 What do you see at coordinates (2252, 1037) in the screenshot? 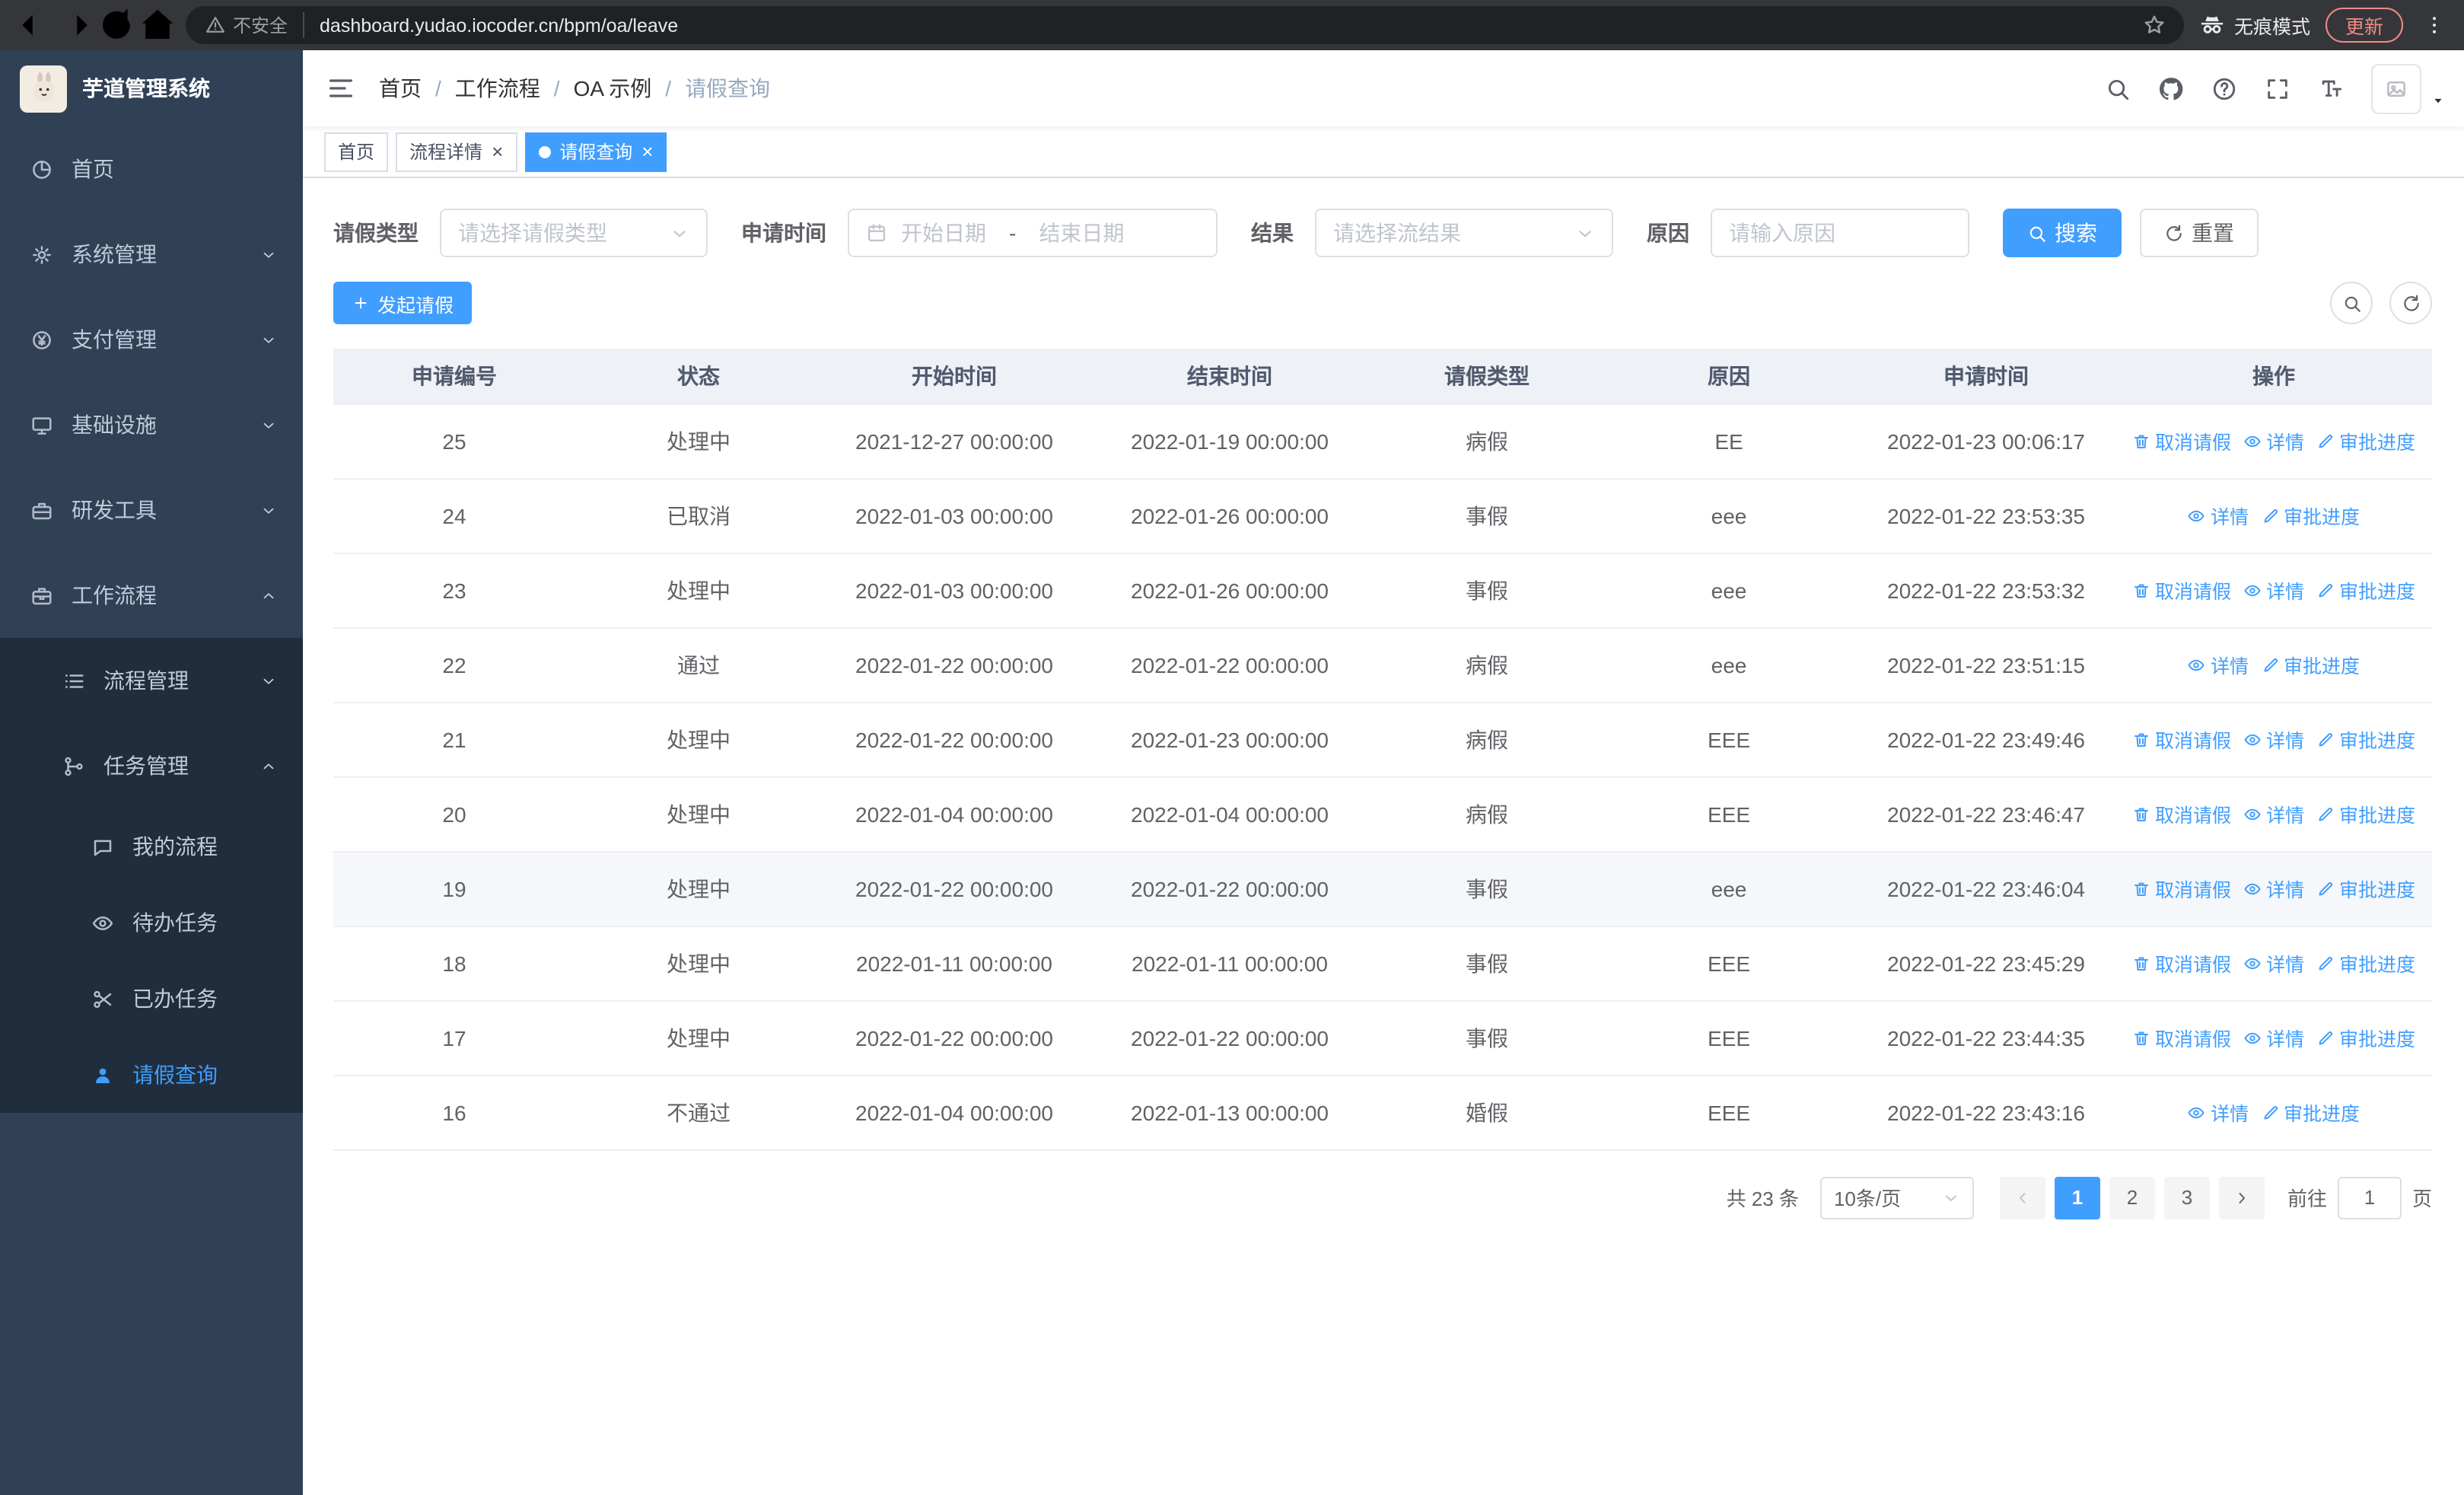
I see `eye-icon` at bounding box center [2252, 1037].